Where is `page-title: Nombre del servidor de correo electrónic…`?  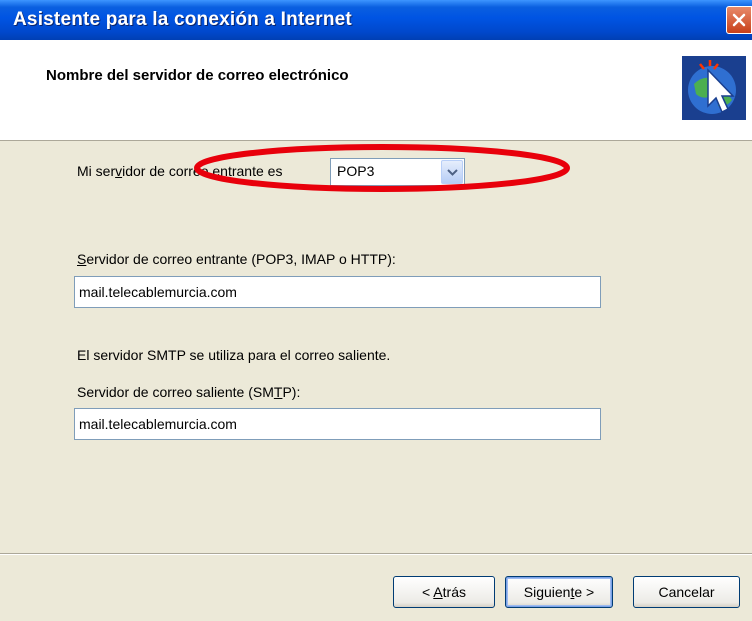 page-title: Nombre del servidor de correo electrónic… is located at coordinates (197, 75).